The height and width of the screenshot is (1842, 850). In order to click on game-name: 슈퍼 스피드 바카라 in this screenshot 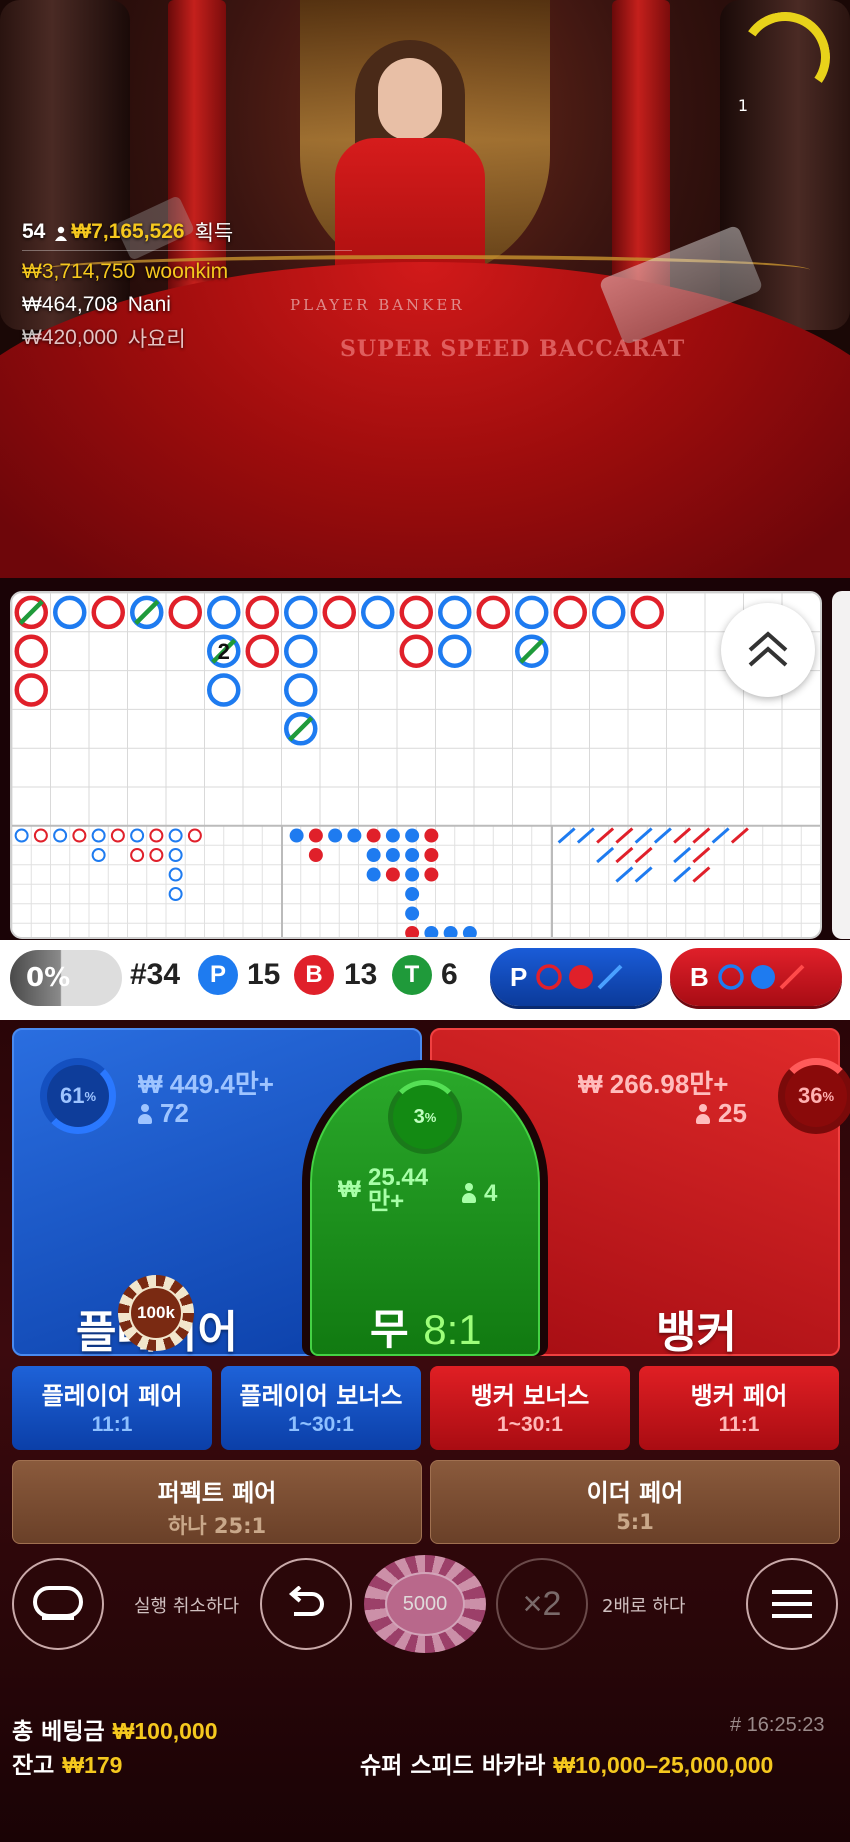, I will do `click(453, 1766)`.